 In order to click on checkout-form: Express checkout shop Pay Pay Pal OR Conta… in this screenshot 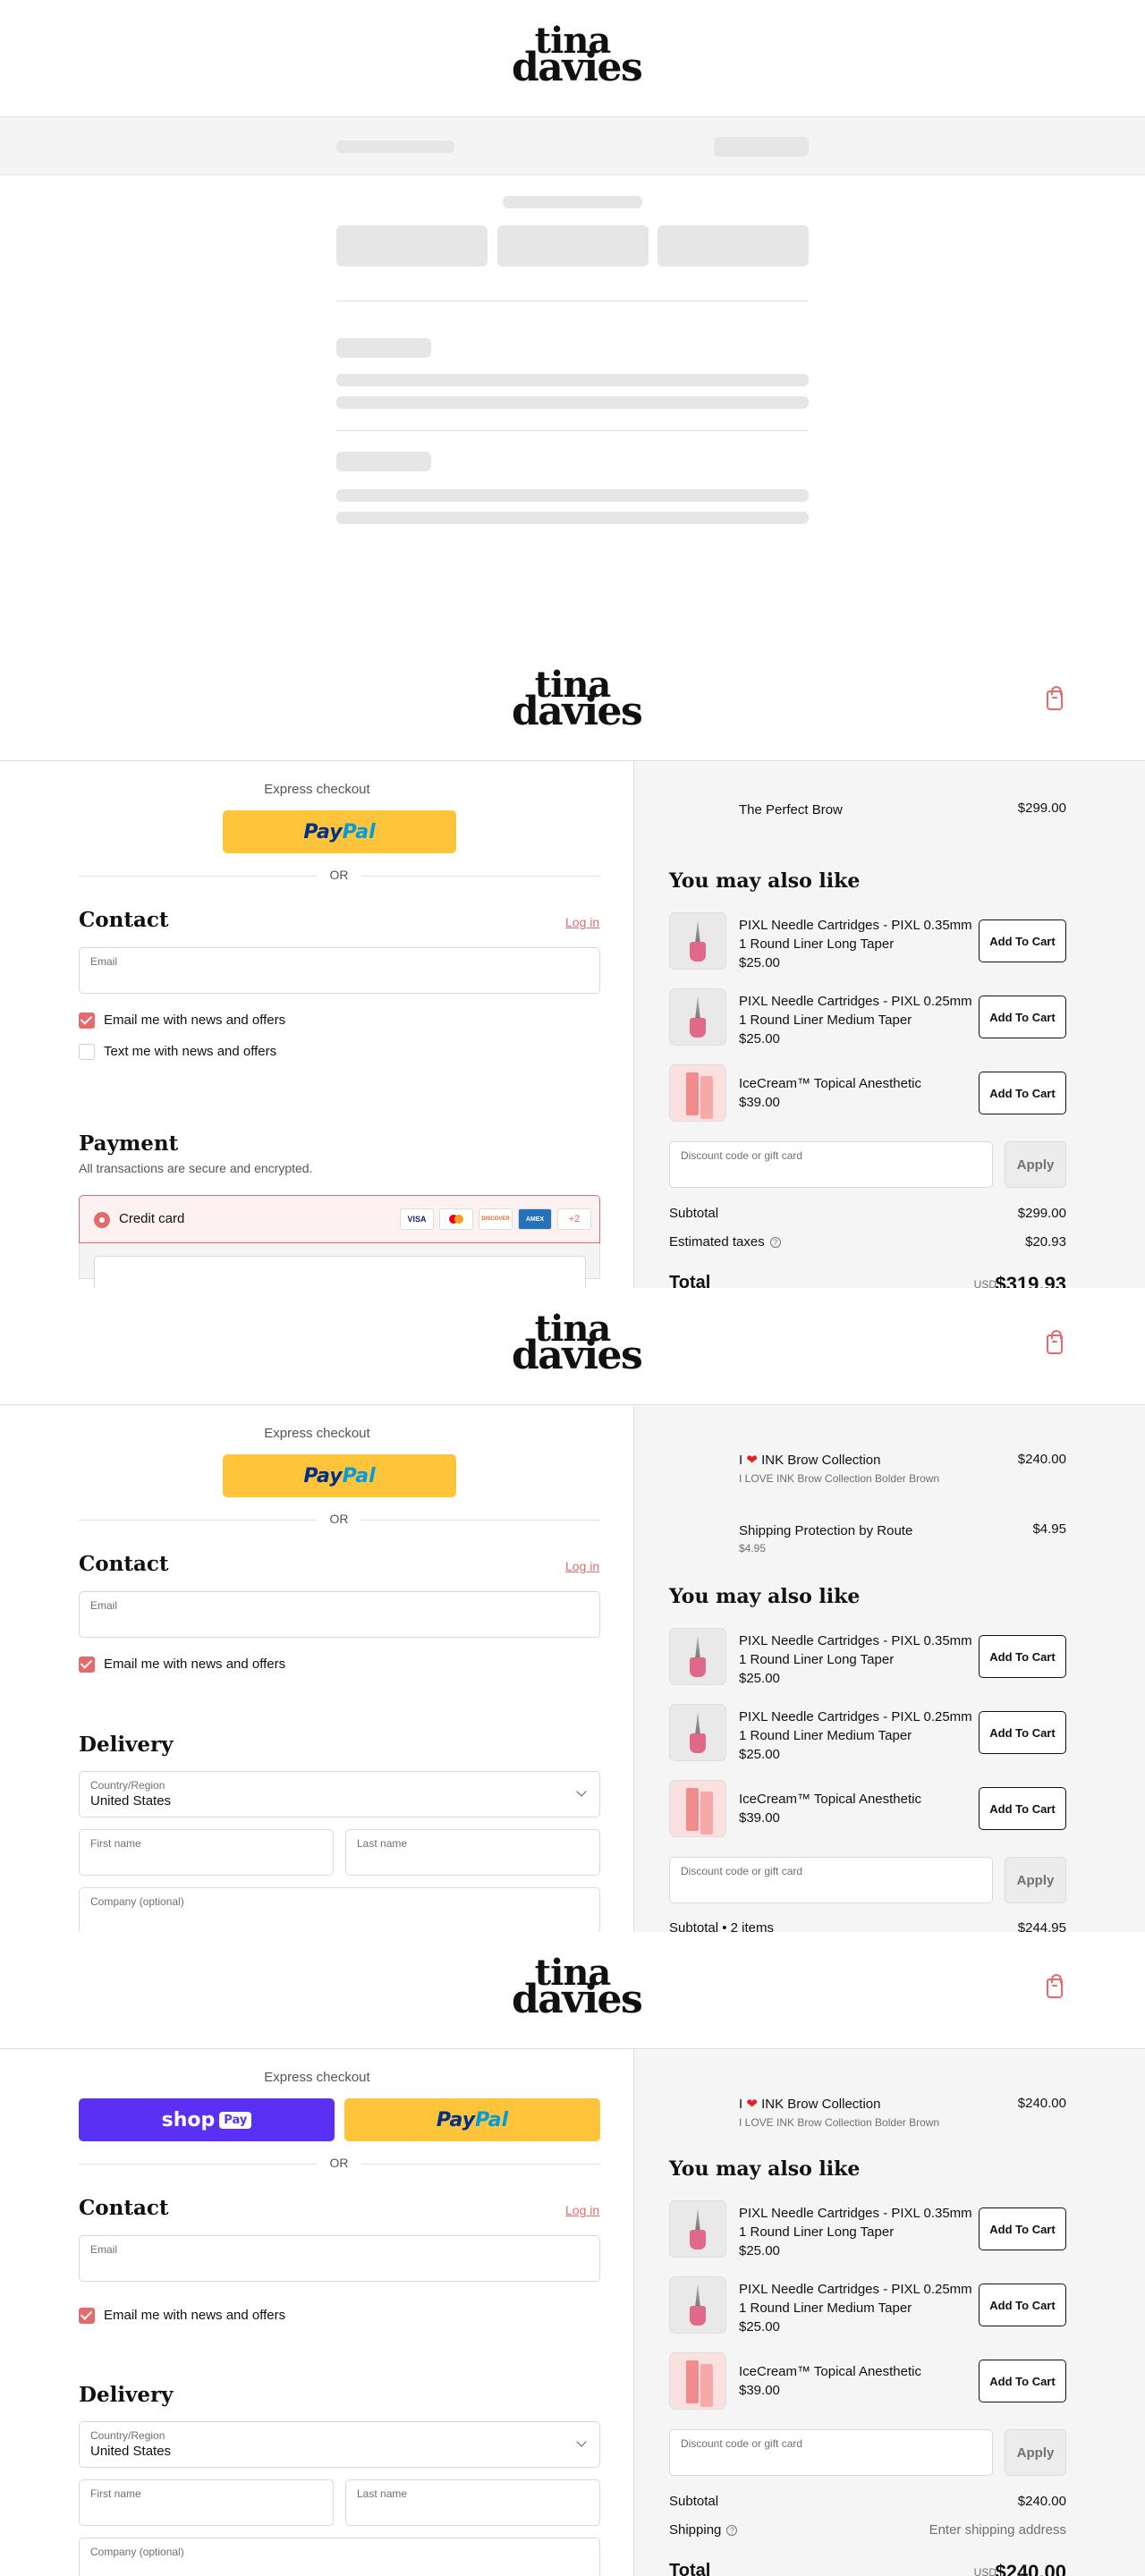, I will do `click(317, 2312)`.